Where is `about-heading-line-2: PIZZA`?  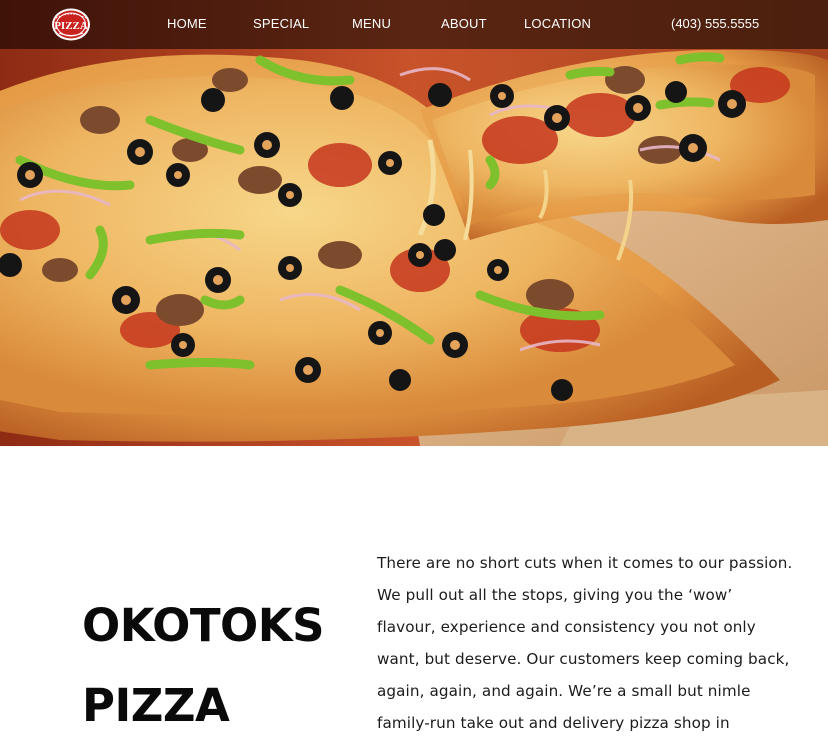
about-heading-line-2: PIZZA is located at coordinates (156, 705).